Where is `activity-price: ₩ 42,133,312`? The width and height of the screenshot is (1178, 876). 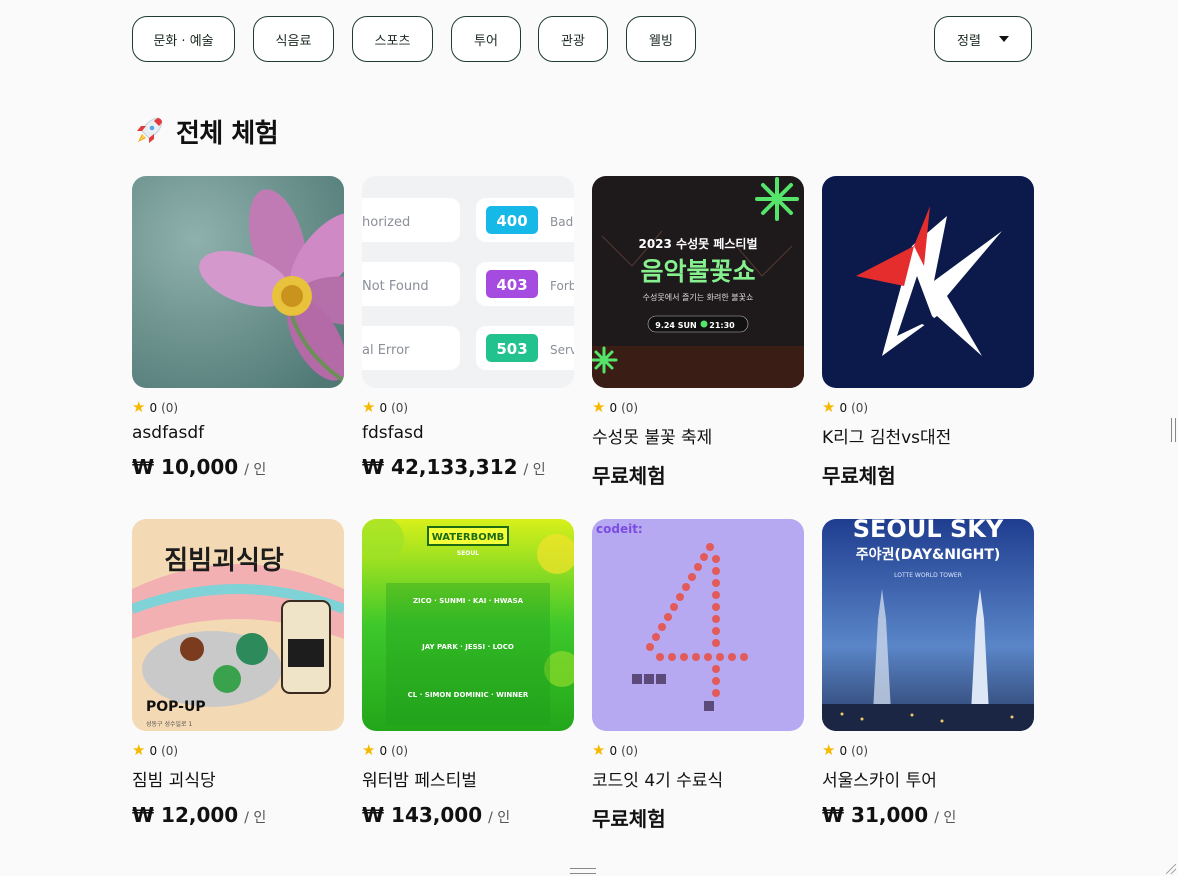
activity-price: ₩ 42,133,312 is located at coordinates (440, 467).